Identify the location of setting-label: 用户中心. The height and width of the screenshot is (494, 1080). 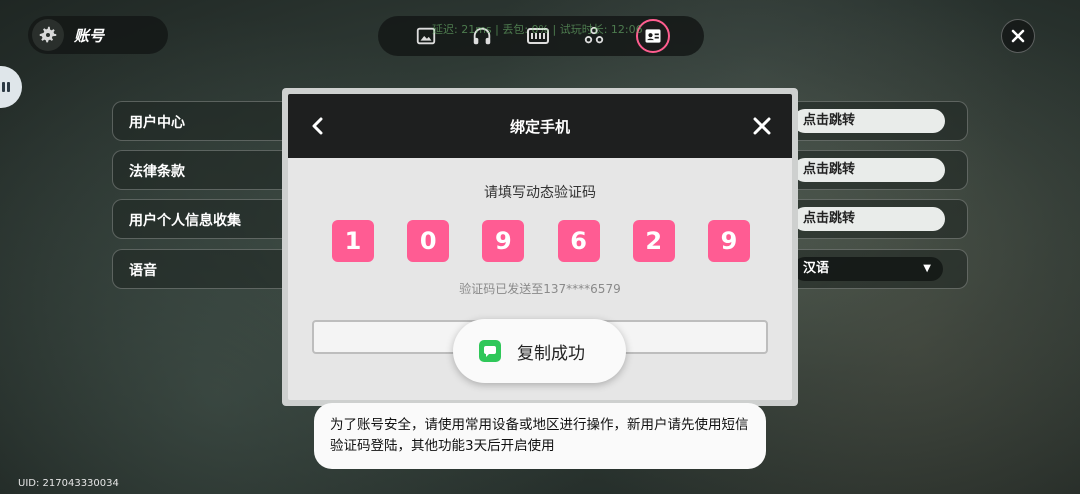
(157, 123).